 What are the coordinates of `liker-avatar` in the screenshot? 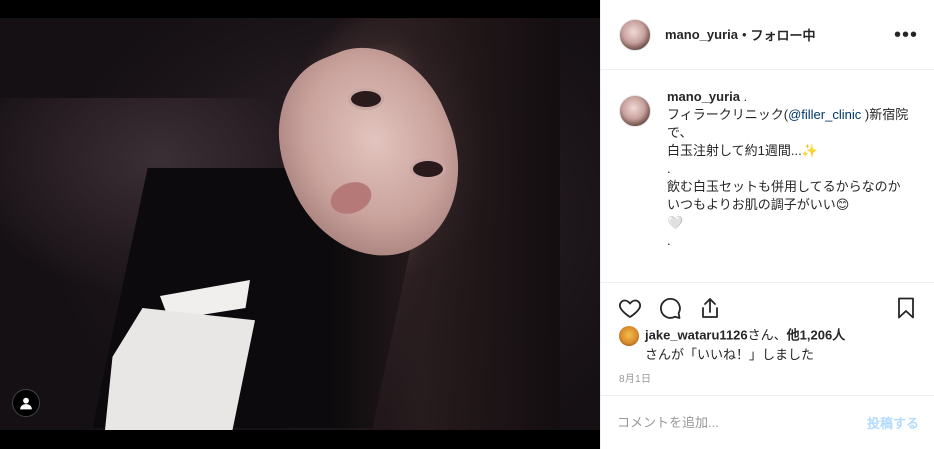 It's located at (629, 336).